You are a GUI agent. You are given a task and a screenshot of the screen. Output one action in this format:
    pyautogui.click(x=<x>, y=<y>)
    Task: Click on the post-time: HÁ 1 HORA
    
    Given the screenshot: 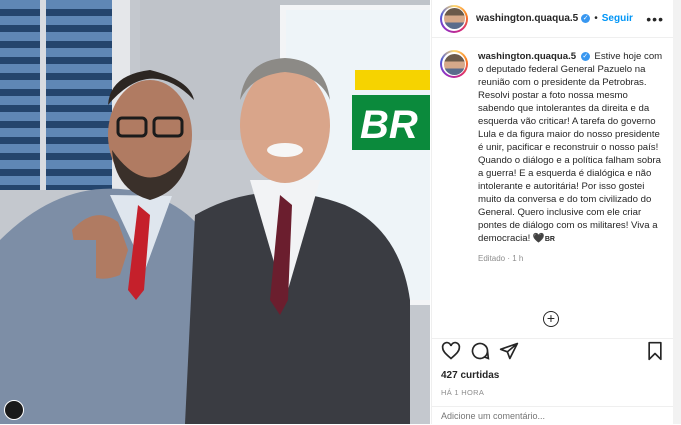 What is the action you would take?
    pyautogui.click(x=462, y=392)
    